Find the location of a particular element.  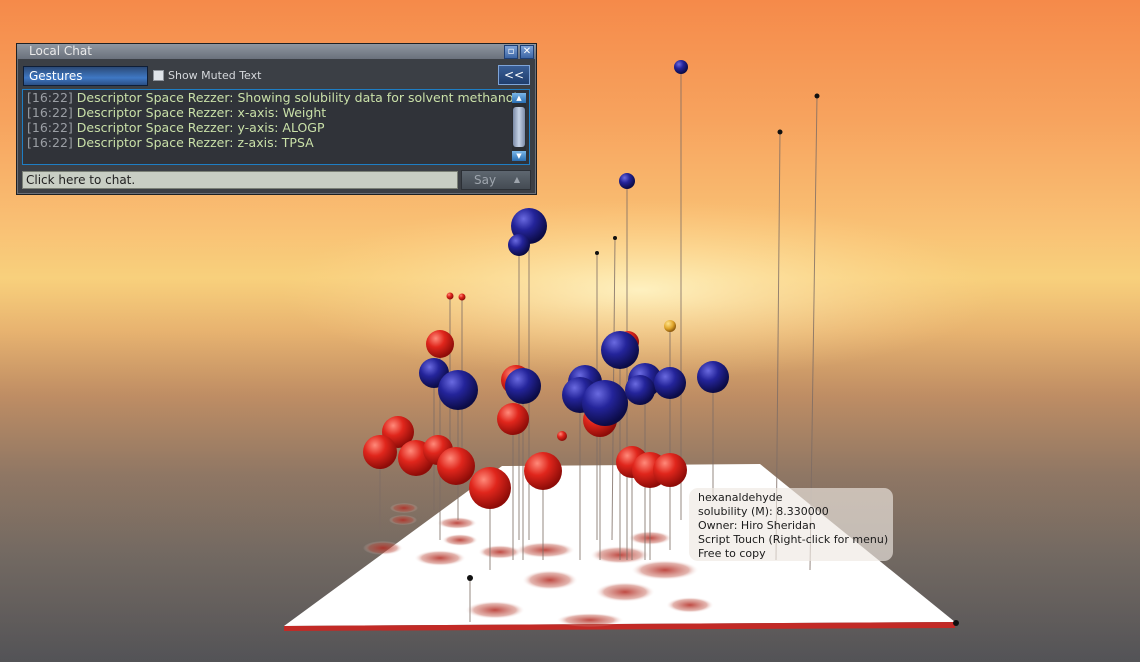

gestures-dropdown: Gestures is located at coordinates (85, 76).